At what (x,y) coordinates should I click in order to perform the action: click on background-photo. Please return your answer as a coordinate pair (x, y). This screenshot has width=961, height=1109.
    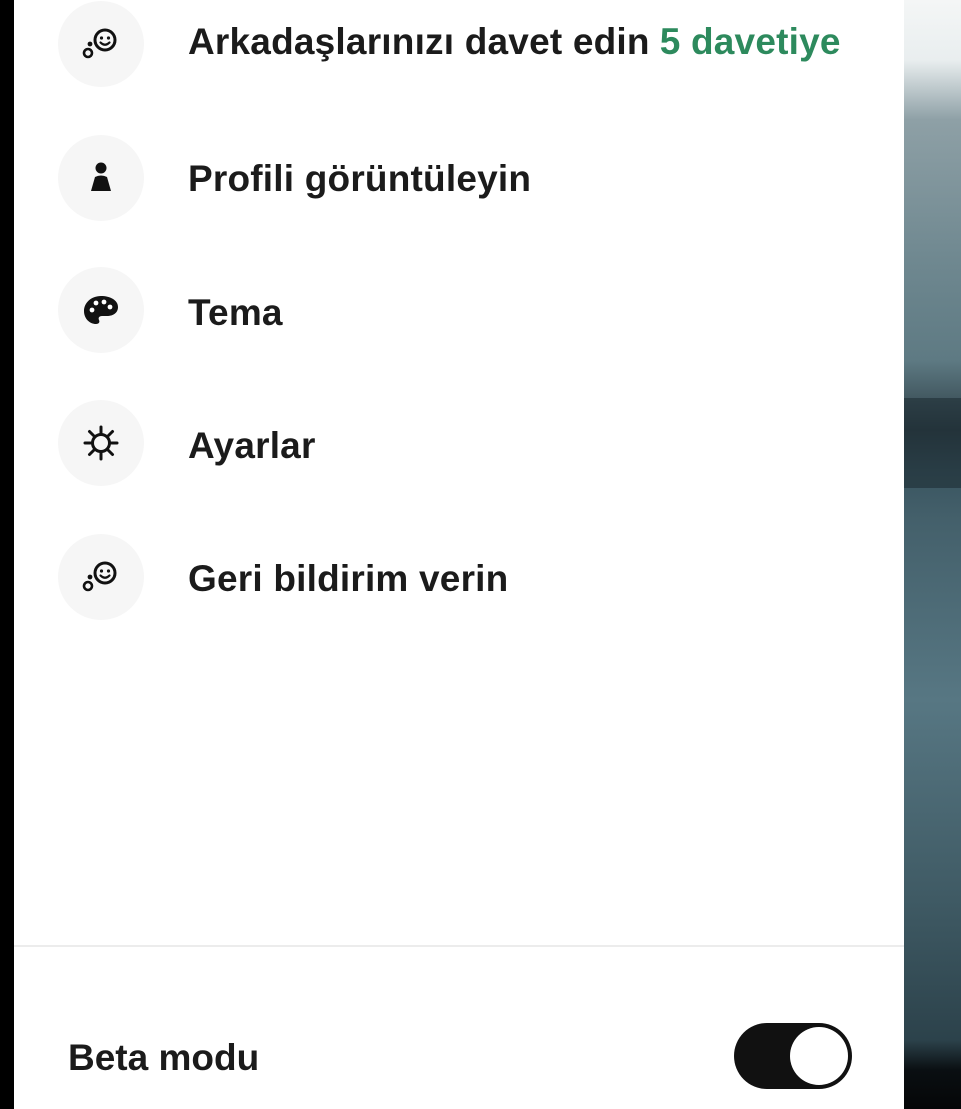
    Looking at the image, I should click on (932, 554).